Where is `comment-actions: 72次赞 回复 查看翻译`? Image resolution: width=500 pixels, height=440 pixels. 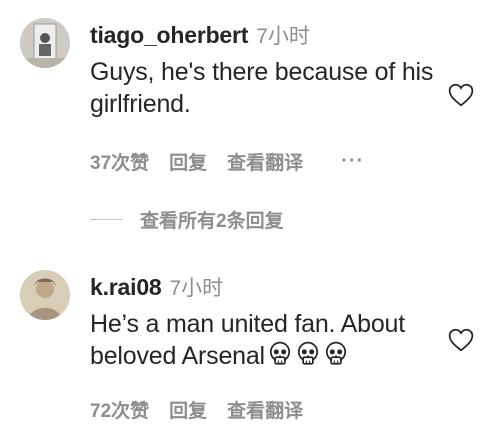
comment-actions: 72次赞 回复 查看翻译 is located at coordinates (265, 409).